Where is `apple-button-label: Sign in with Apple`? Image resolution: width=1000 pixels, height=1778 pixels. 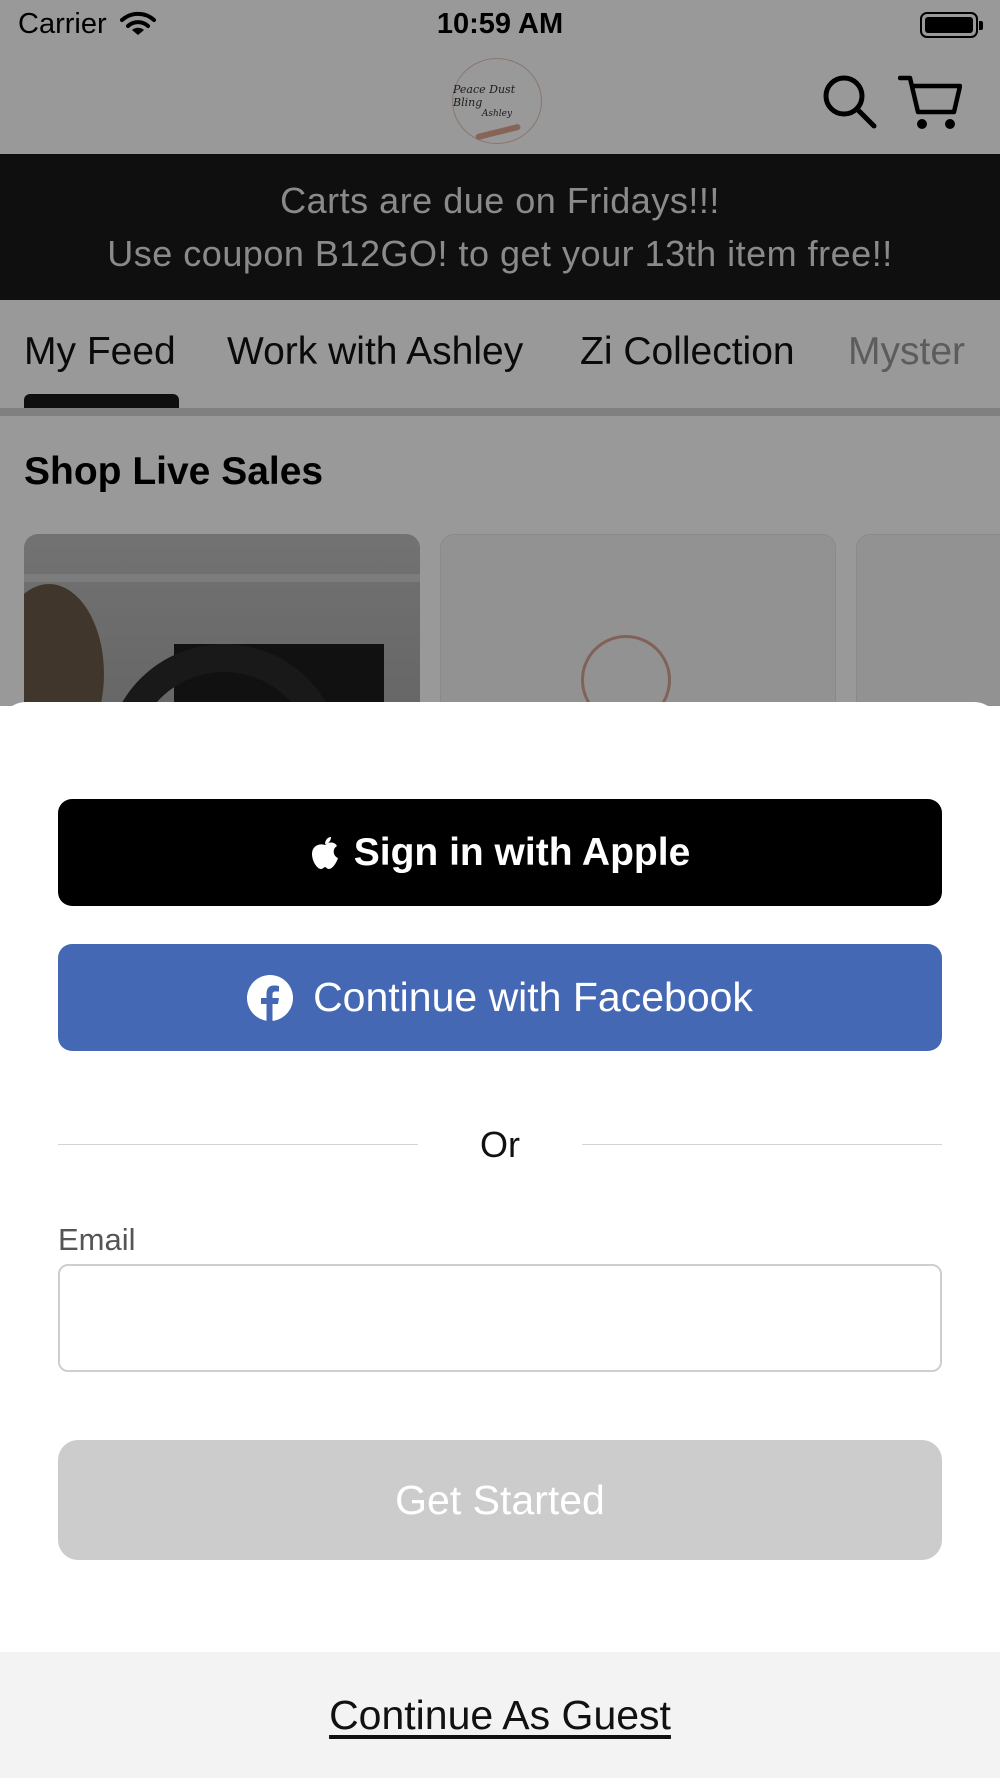 apple-button-label: Sign in with Apple is located at coordinates (522, 852).